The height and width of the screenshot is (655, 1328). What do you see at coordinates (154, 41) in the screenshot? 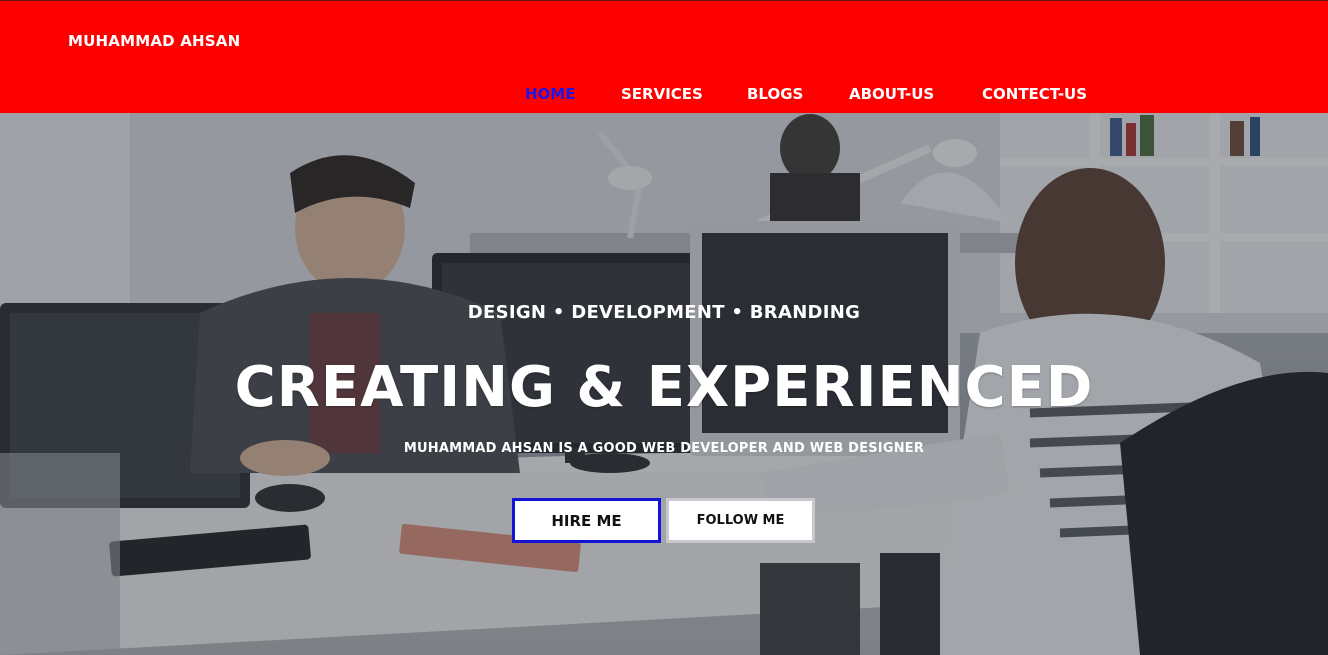
I see `brand-name: MUHAMMAD AHSAN` at bounding box center [154, 41].